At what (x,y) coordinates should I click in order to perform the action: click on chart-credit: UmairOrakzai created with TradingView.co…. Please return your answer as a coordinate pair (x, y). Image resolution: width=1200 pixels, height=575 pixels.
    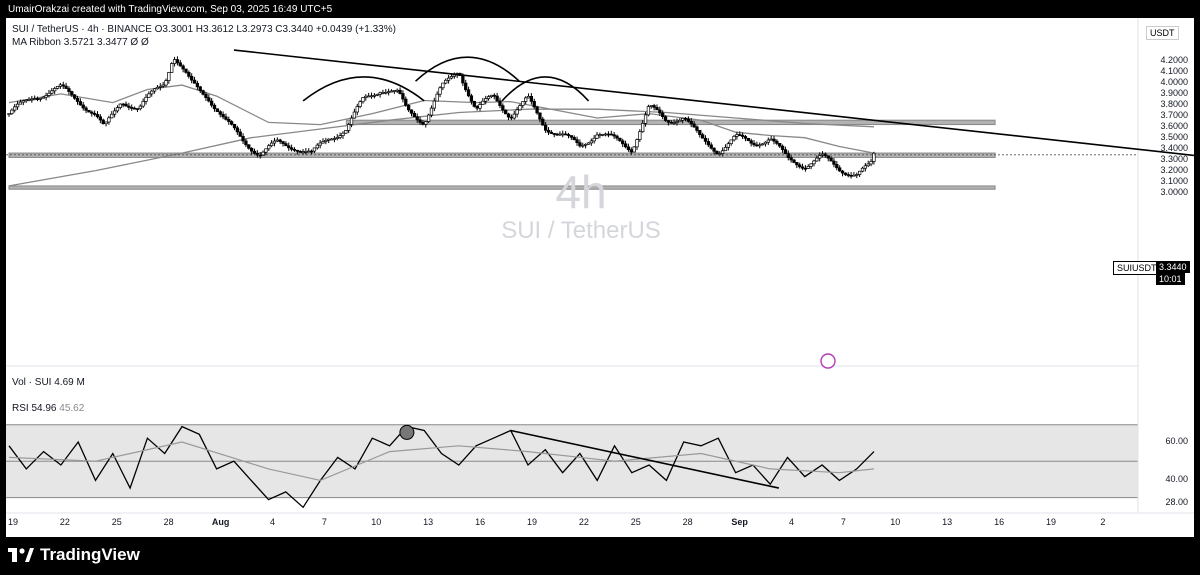
    Looking at the image, I should click on (170, 9).